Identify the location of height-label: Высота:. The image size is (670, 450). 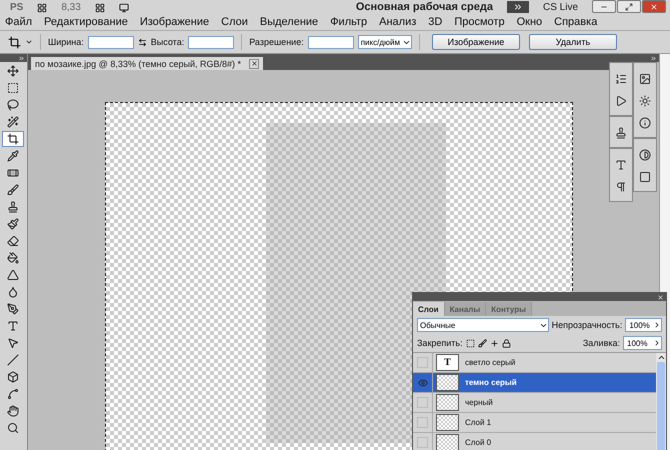
(167, 42).